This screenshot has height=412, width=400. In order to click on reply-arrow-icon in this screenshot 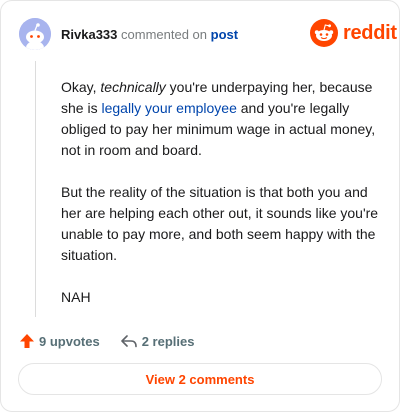, I will do `click(128, 341)`.